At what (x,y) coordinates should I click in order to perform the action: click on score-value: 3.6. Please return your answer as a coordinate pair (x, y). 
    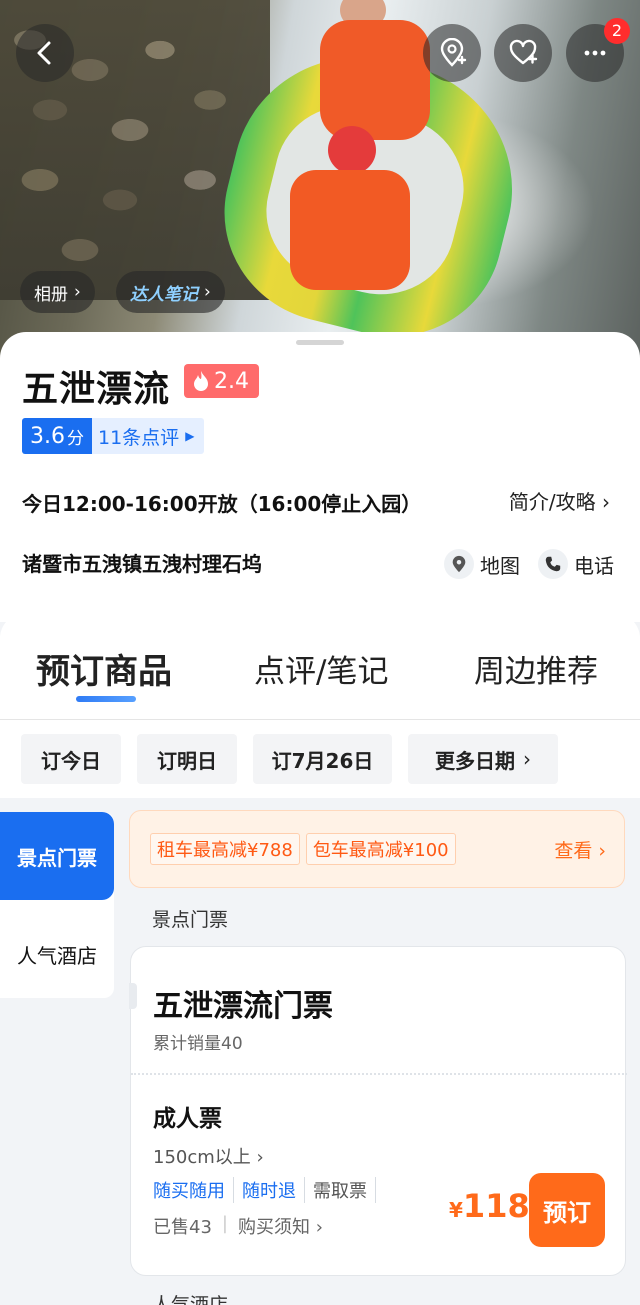
    Looking at the image, I should click on (47, 436).